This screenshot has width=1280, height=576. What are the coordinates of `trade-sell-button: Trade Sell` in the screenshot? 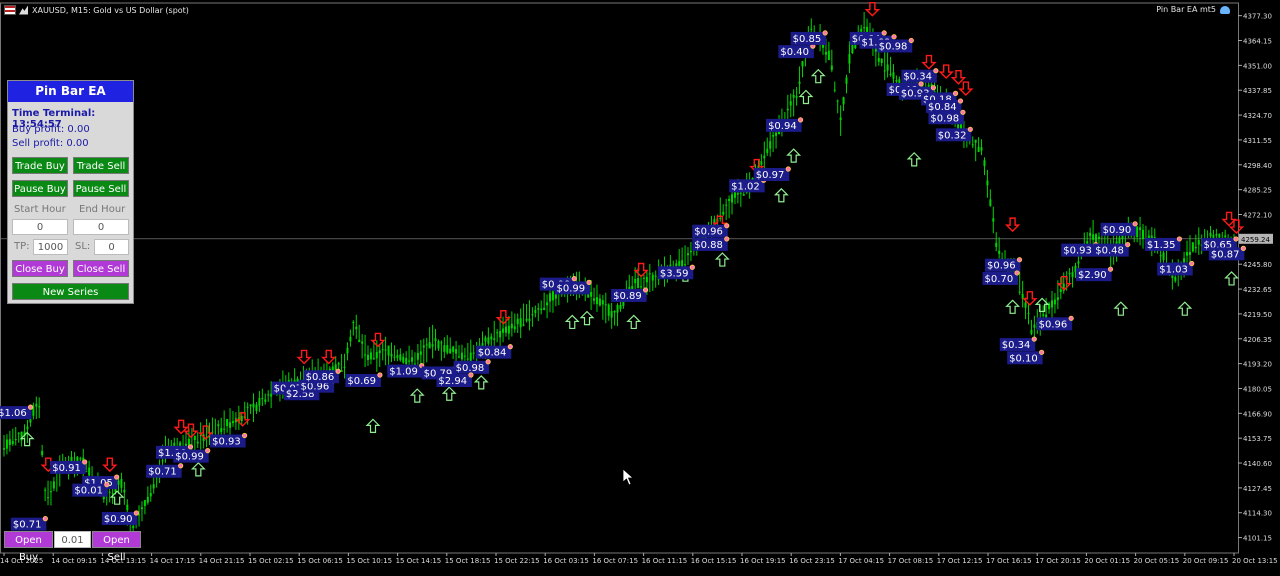 It's located at (101, 165).